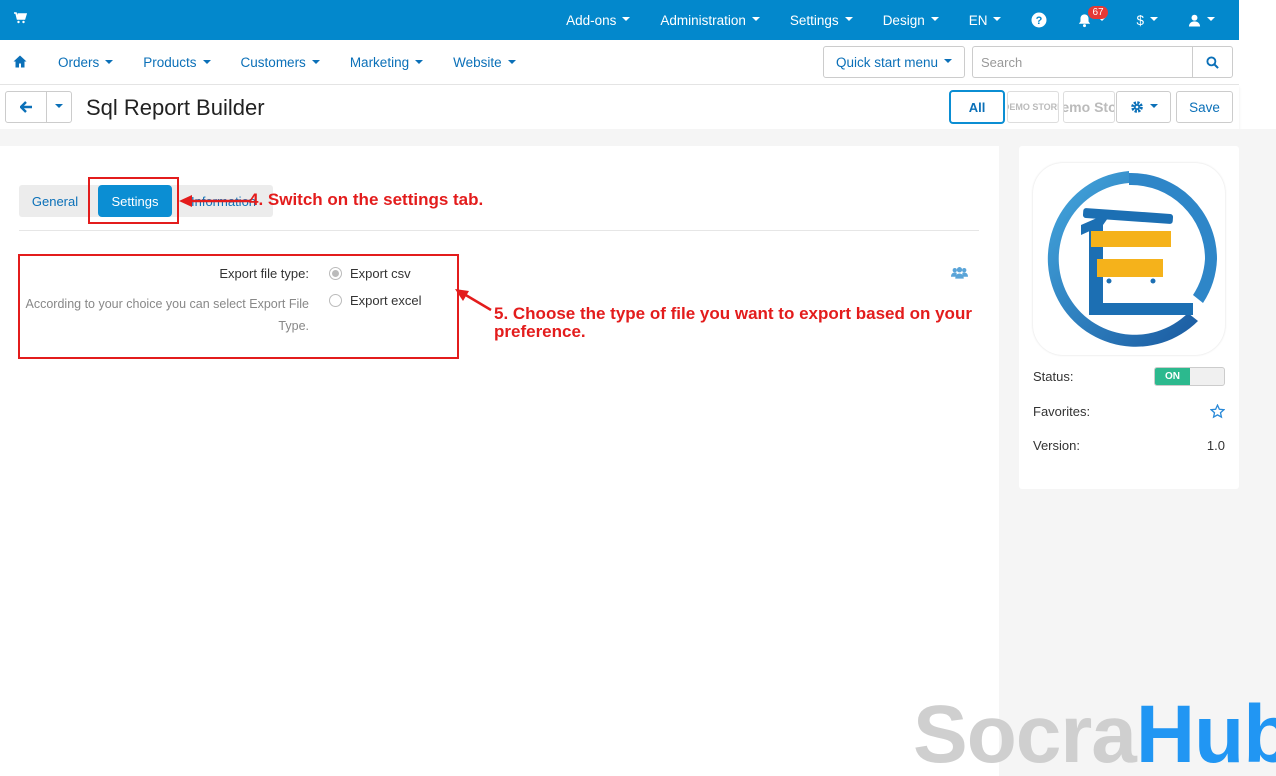 Image resolution: width=1276 pixels, height=776 pixels. I want to click on addon-info-card: Status: ON Favorites: Version: 1.0, so click(1129, 317).